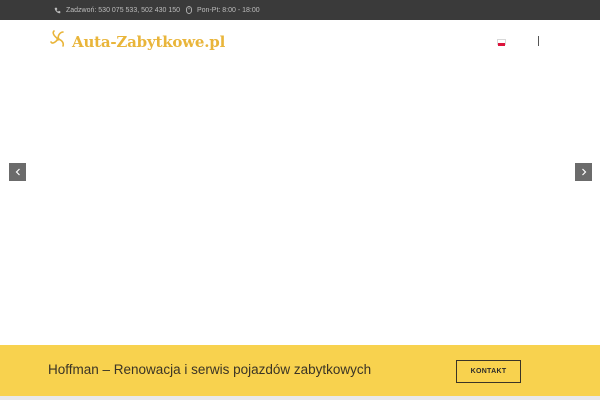  I want to click on phone-info: Zadzwoń: 530 075 533, 502 430 150, so click(117, 10).